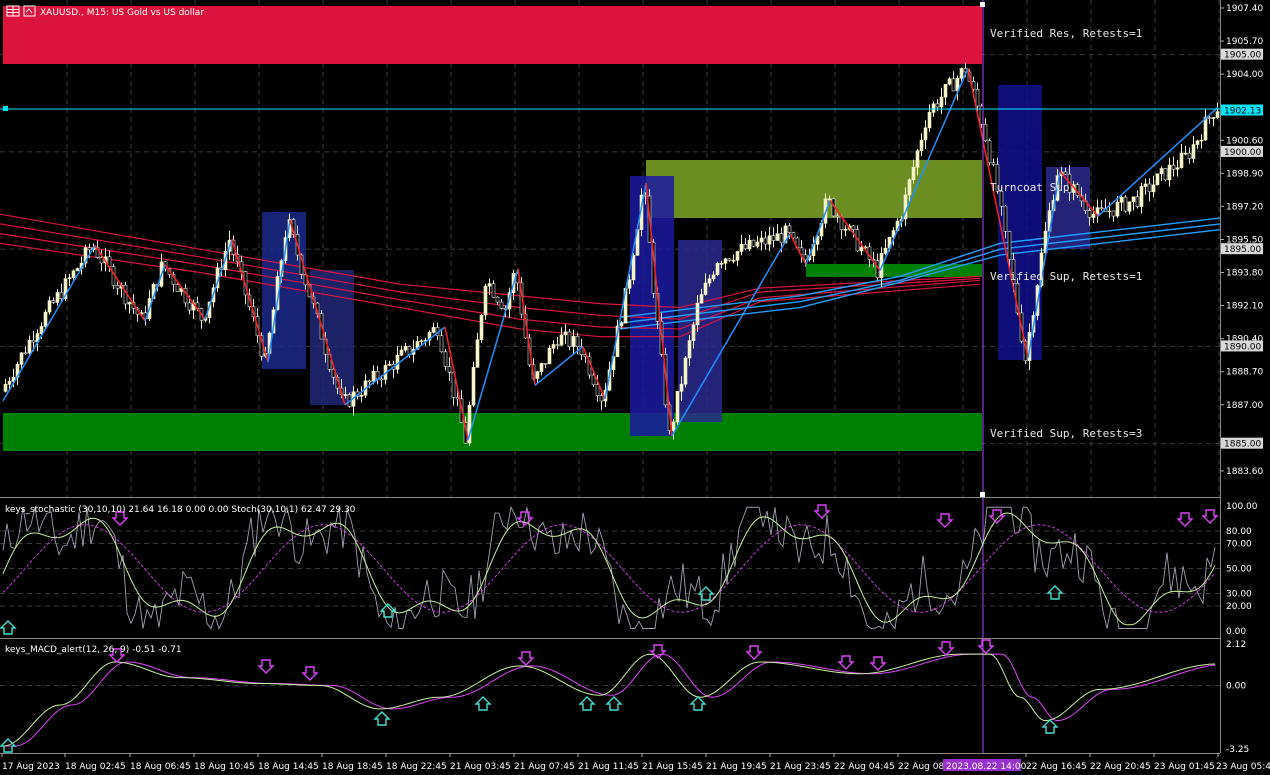 The width and height of the screenshot is (1270, 775). I want to click on vline-handle-bottom, so click(982, 494).